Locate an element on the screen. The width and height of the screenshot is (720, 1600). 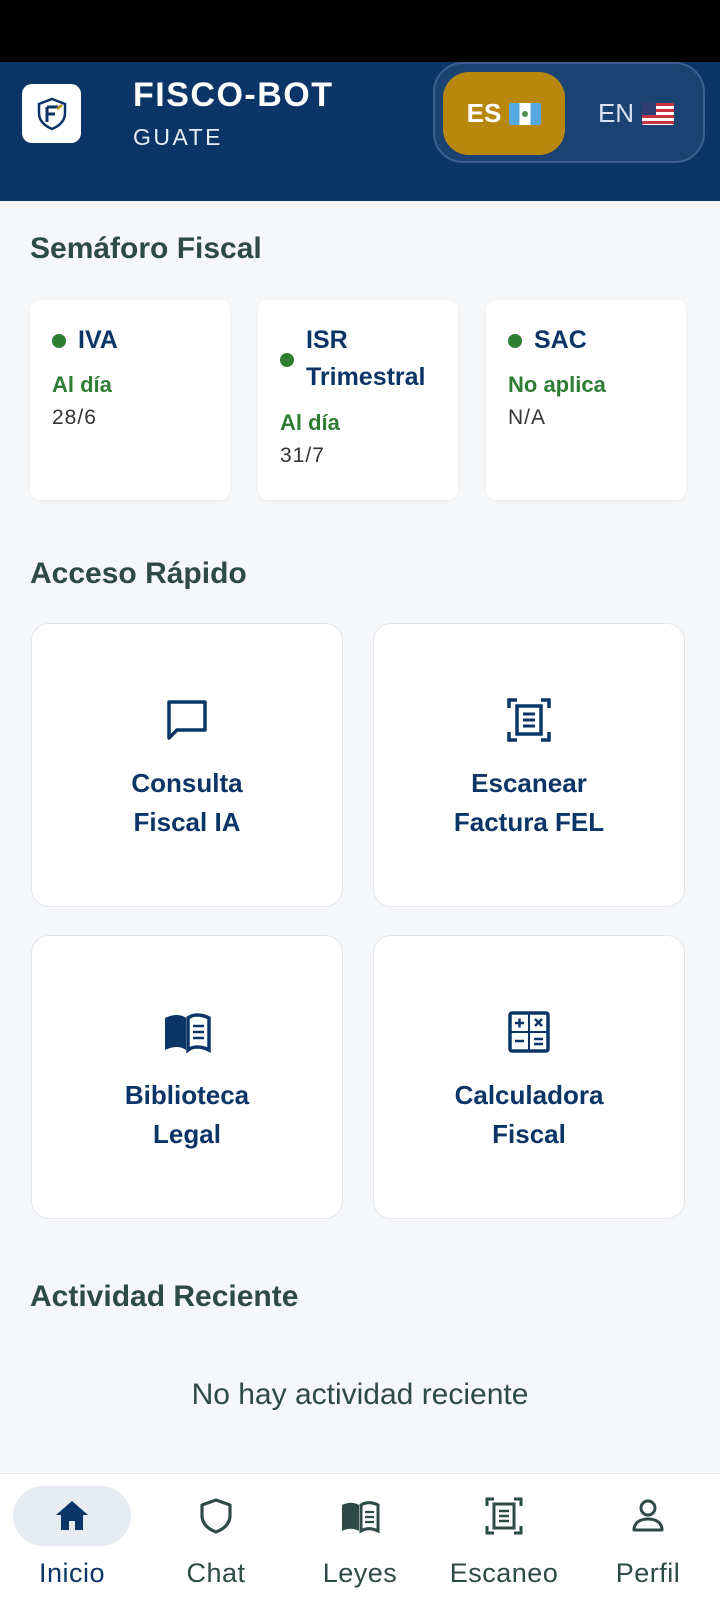
status-card-name-line1: ISR is located at coordinates (327, 340).